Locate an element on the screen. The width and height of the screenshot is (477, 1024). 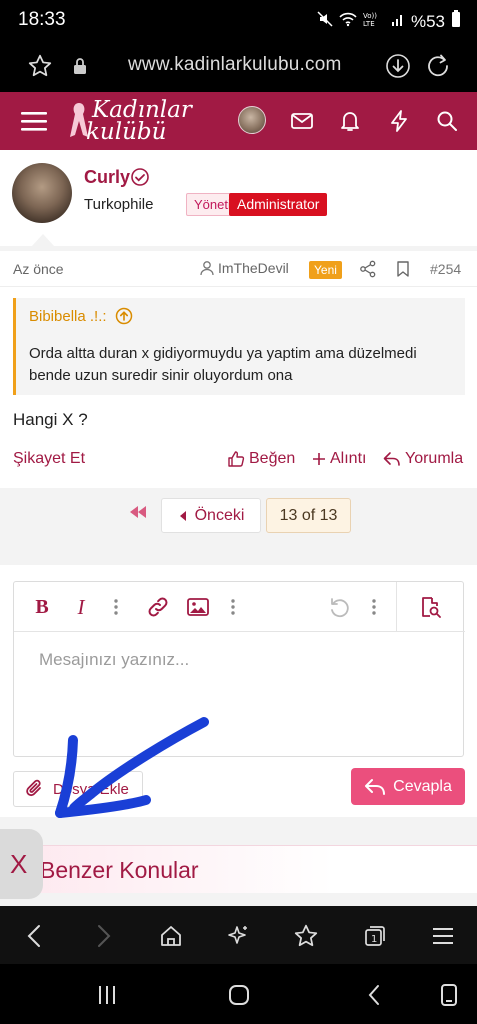
report-label: Şikayet Et is located at coordinates (49, 458).